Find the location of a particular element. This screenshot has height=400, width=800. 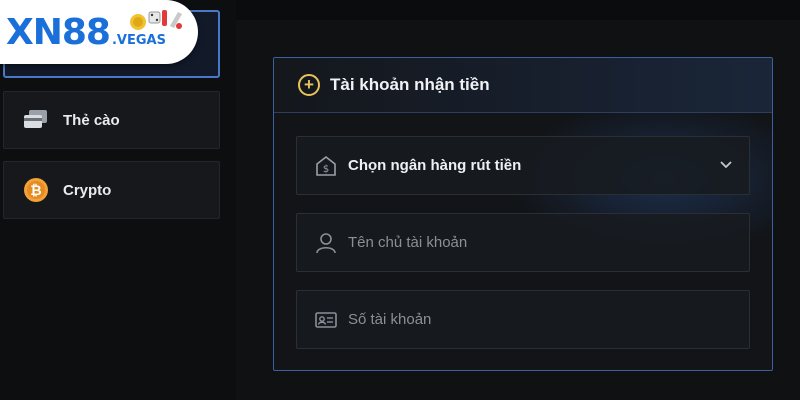

id-card-icon is located at coordinates (326, 320).